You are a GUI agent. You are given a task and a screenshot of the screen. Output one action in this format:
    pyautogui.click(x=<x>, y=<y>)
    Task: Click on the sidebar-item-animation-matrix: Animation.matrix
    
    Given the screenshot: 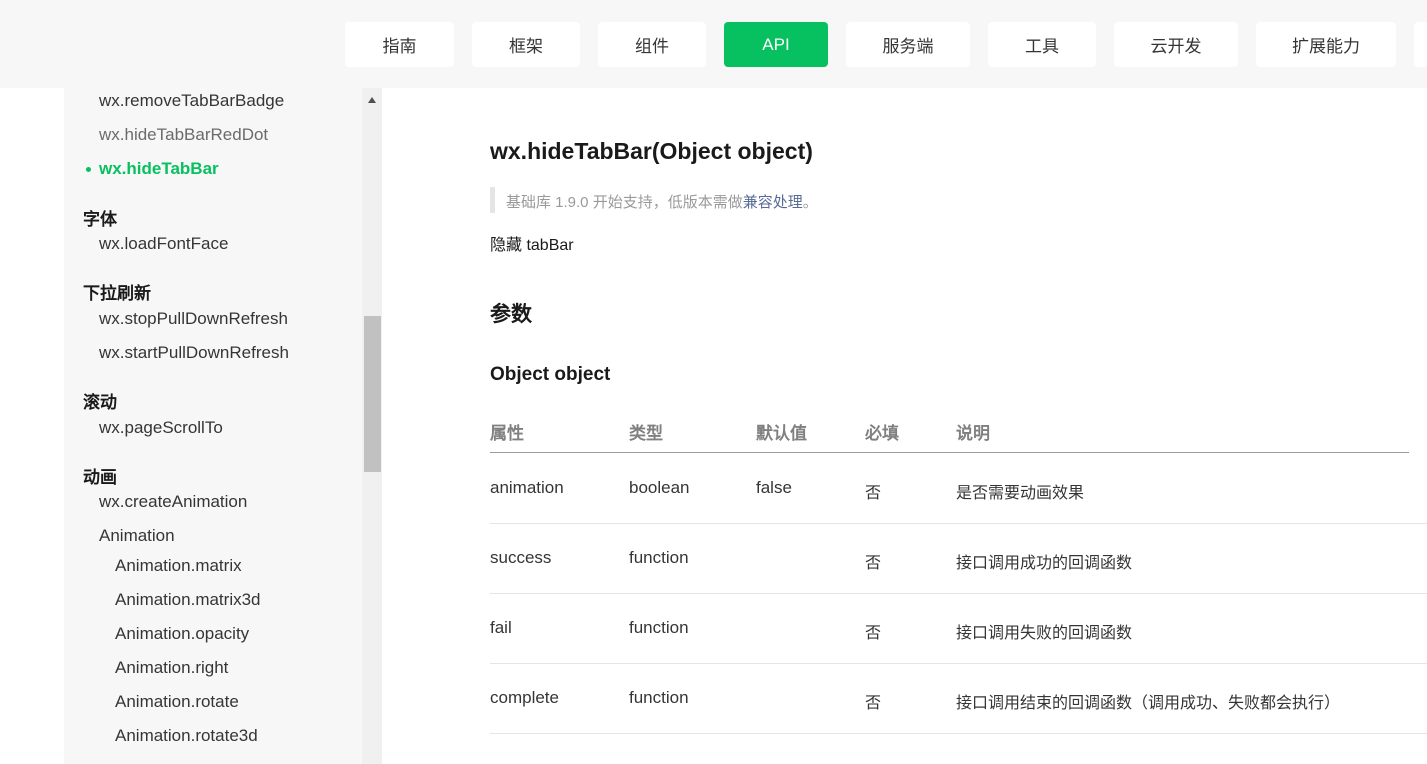 What is the action you would take?
    pyautogui.click(x=178, y=566)
    